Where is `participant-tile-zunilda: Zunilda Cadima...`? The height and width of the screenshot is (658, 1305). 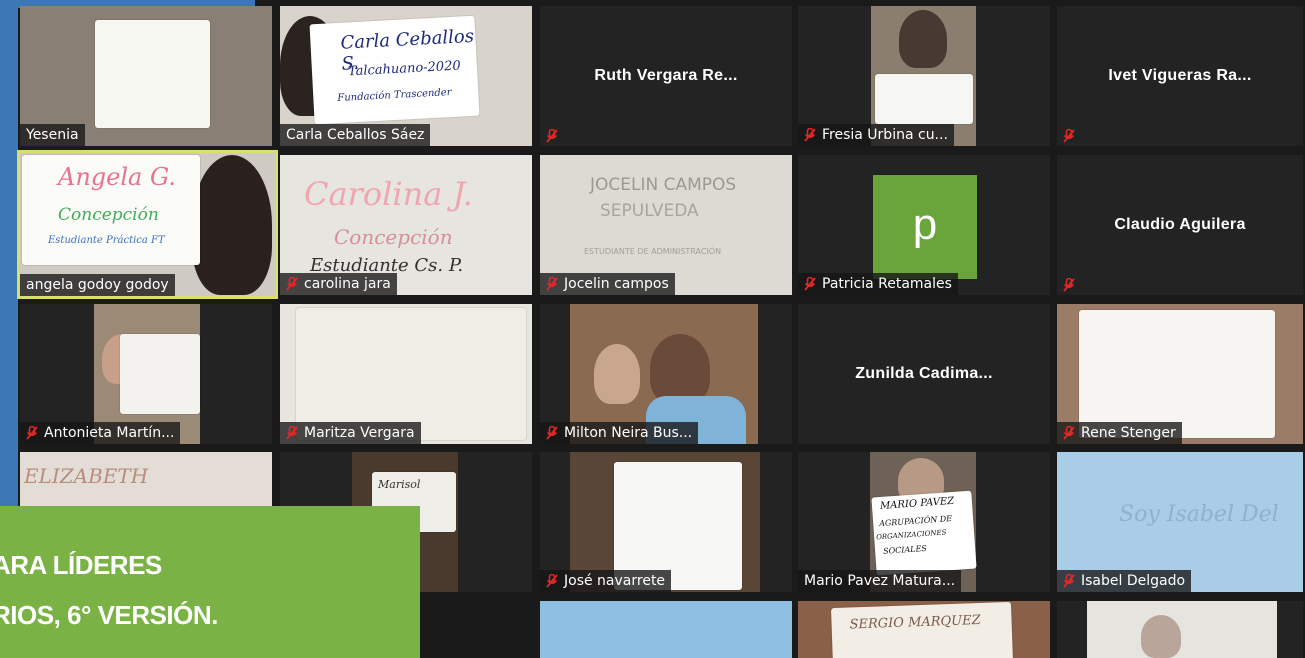
participant-tile-zunilda: Zunilda Cadima... is located at coordinates (924, 374).